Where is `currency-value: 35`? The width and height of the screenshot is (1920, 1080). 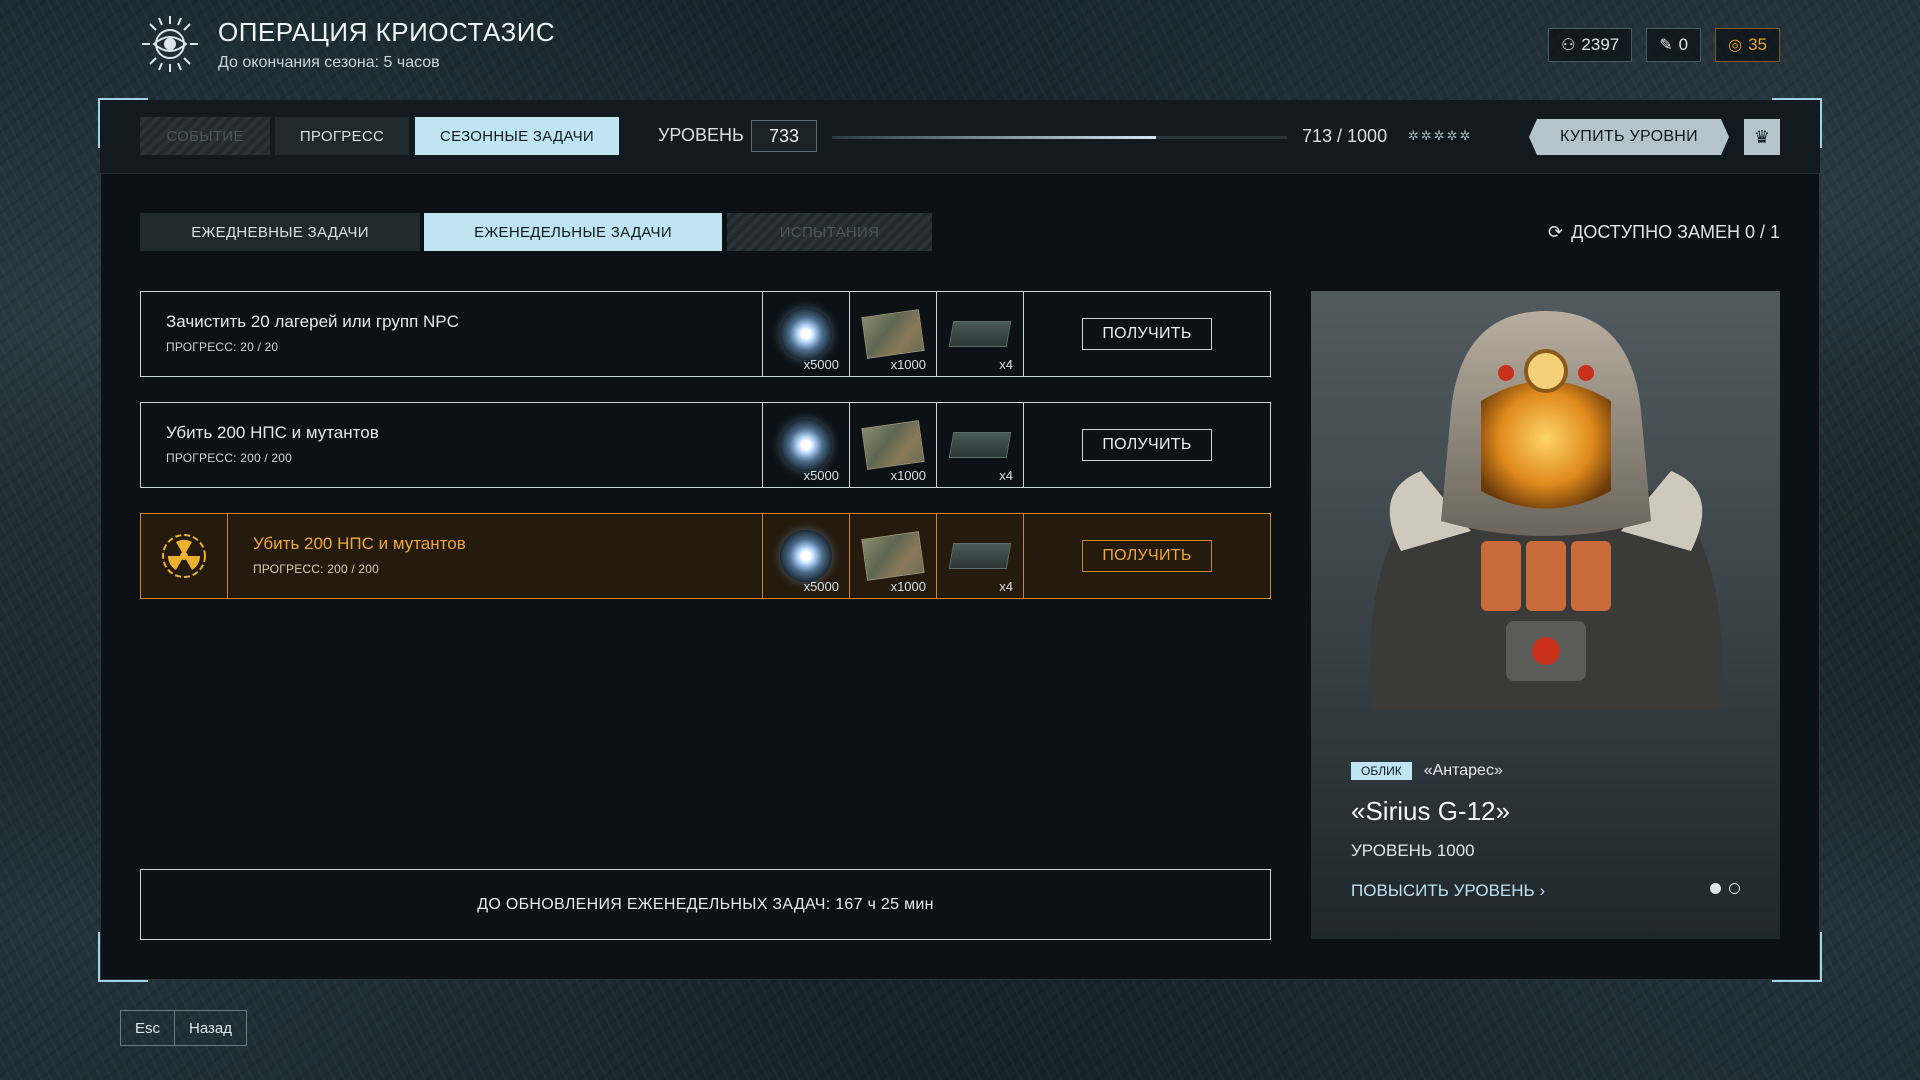
currency-value: 35 is located at coordinates (1757, 44).